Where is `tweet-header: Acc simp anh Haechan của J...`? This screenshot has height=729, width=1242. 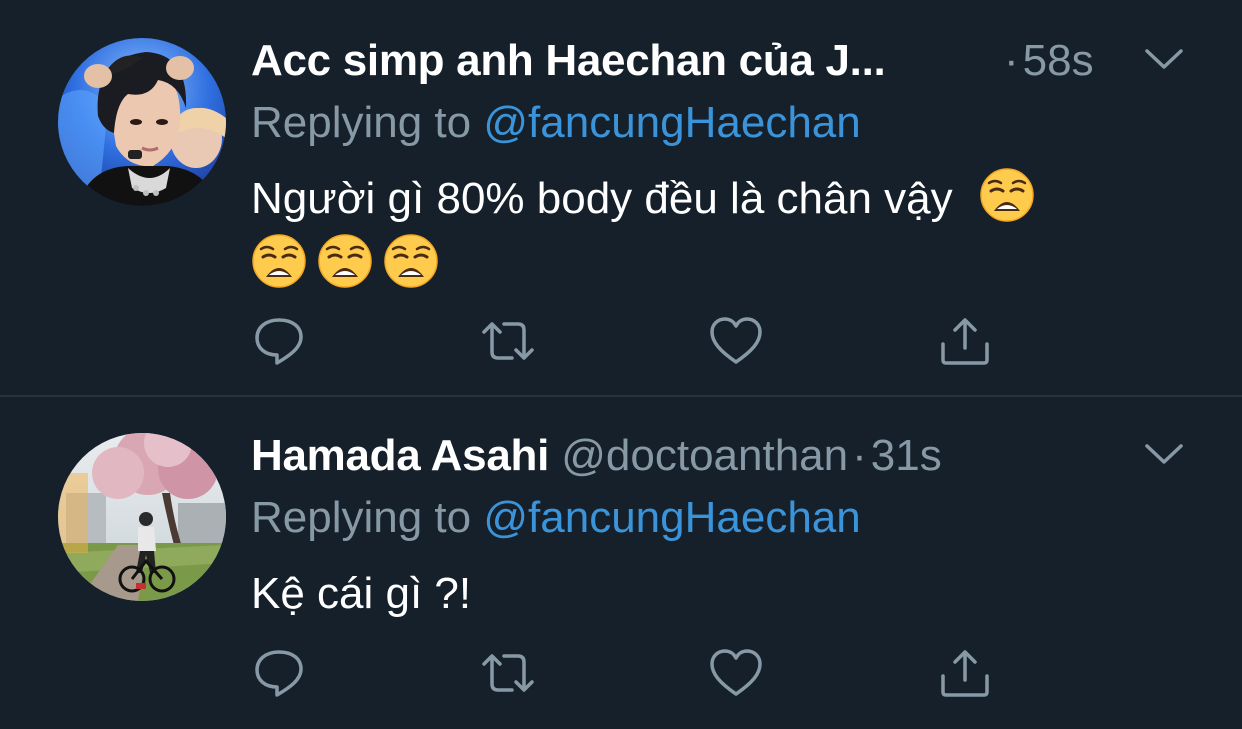 tweet-header: Acc simp anh Haechan của J... is located at coordinates (568, 61).